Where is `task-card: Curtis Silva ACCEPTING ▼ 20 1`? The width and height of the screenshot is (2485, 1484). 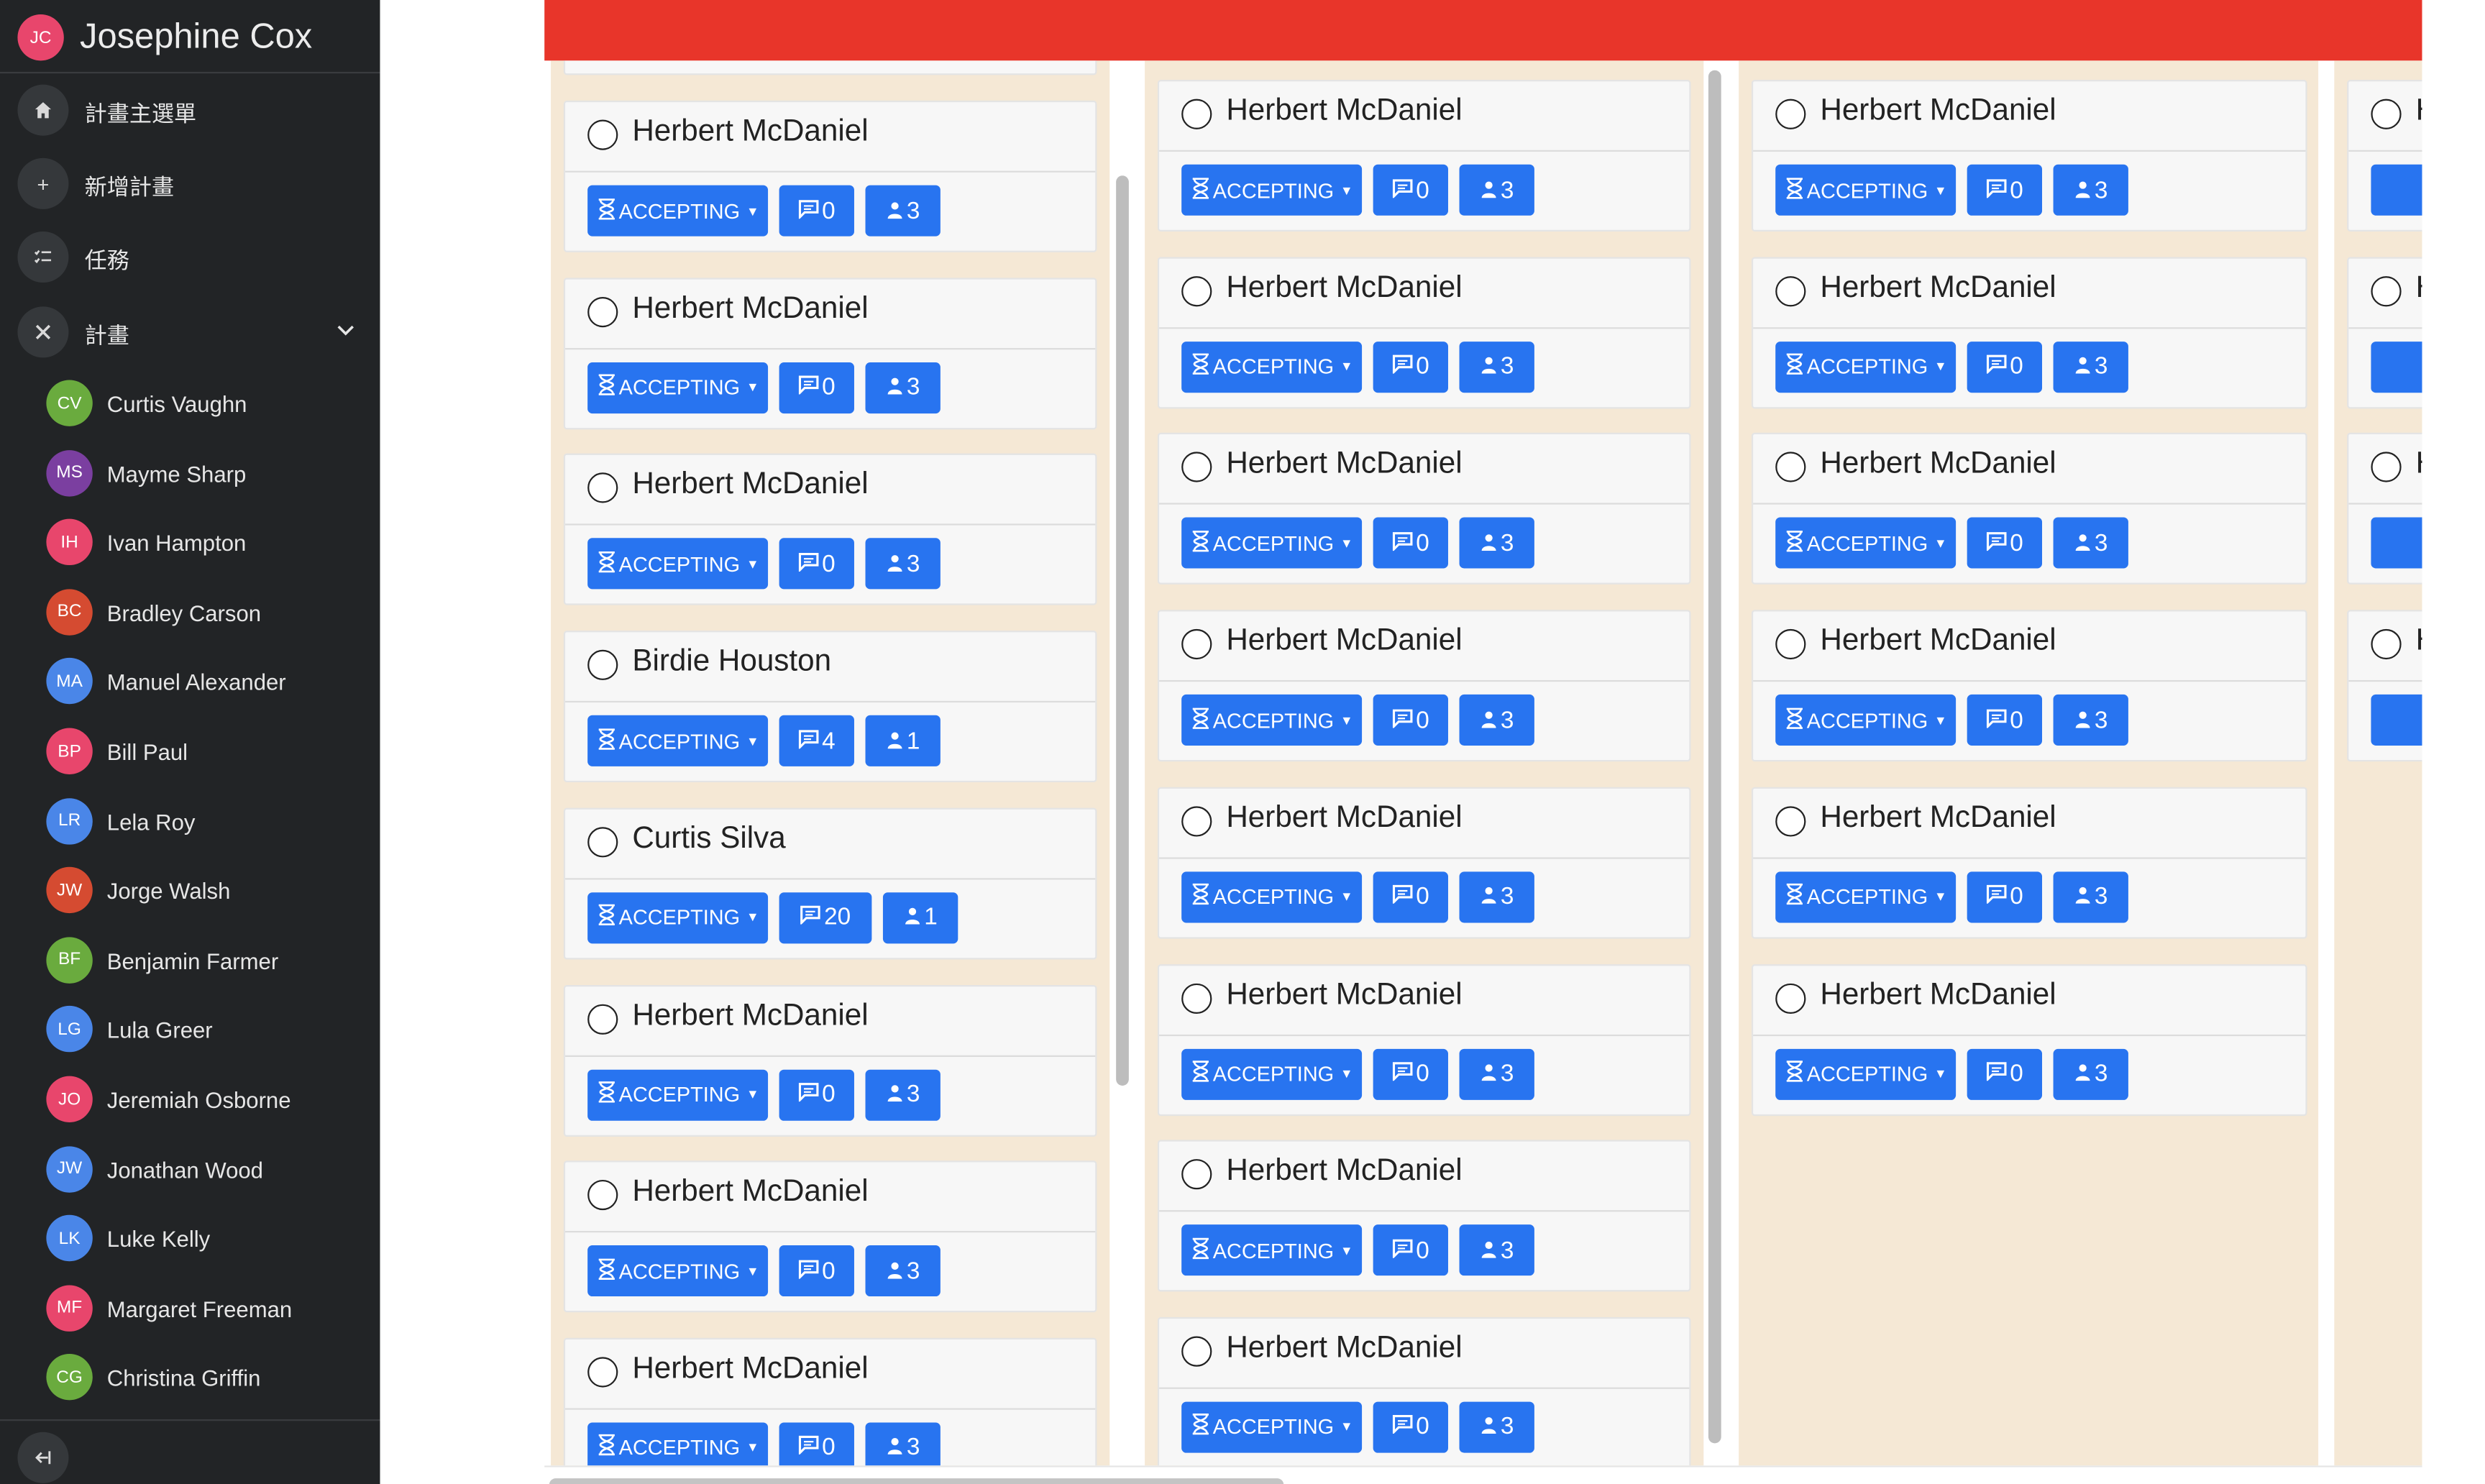
task-card: Curtis Silva ACCEPTING ▼ 20 1 is located at coordinates (830, 883).